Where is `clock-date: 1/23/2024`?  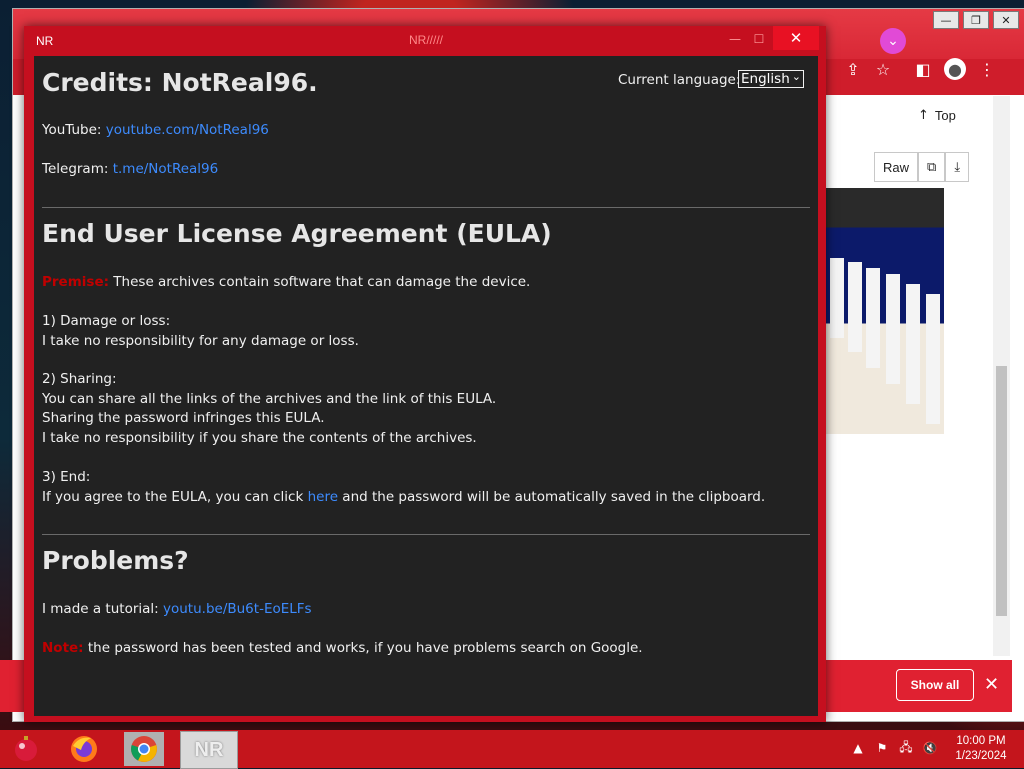
clock-date: 1/23/2024 is located at coordinates (981, 756).